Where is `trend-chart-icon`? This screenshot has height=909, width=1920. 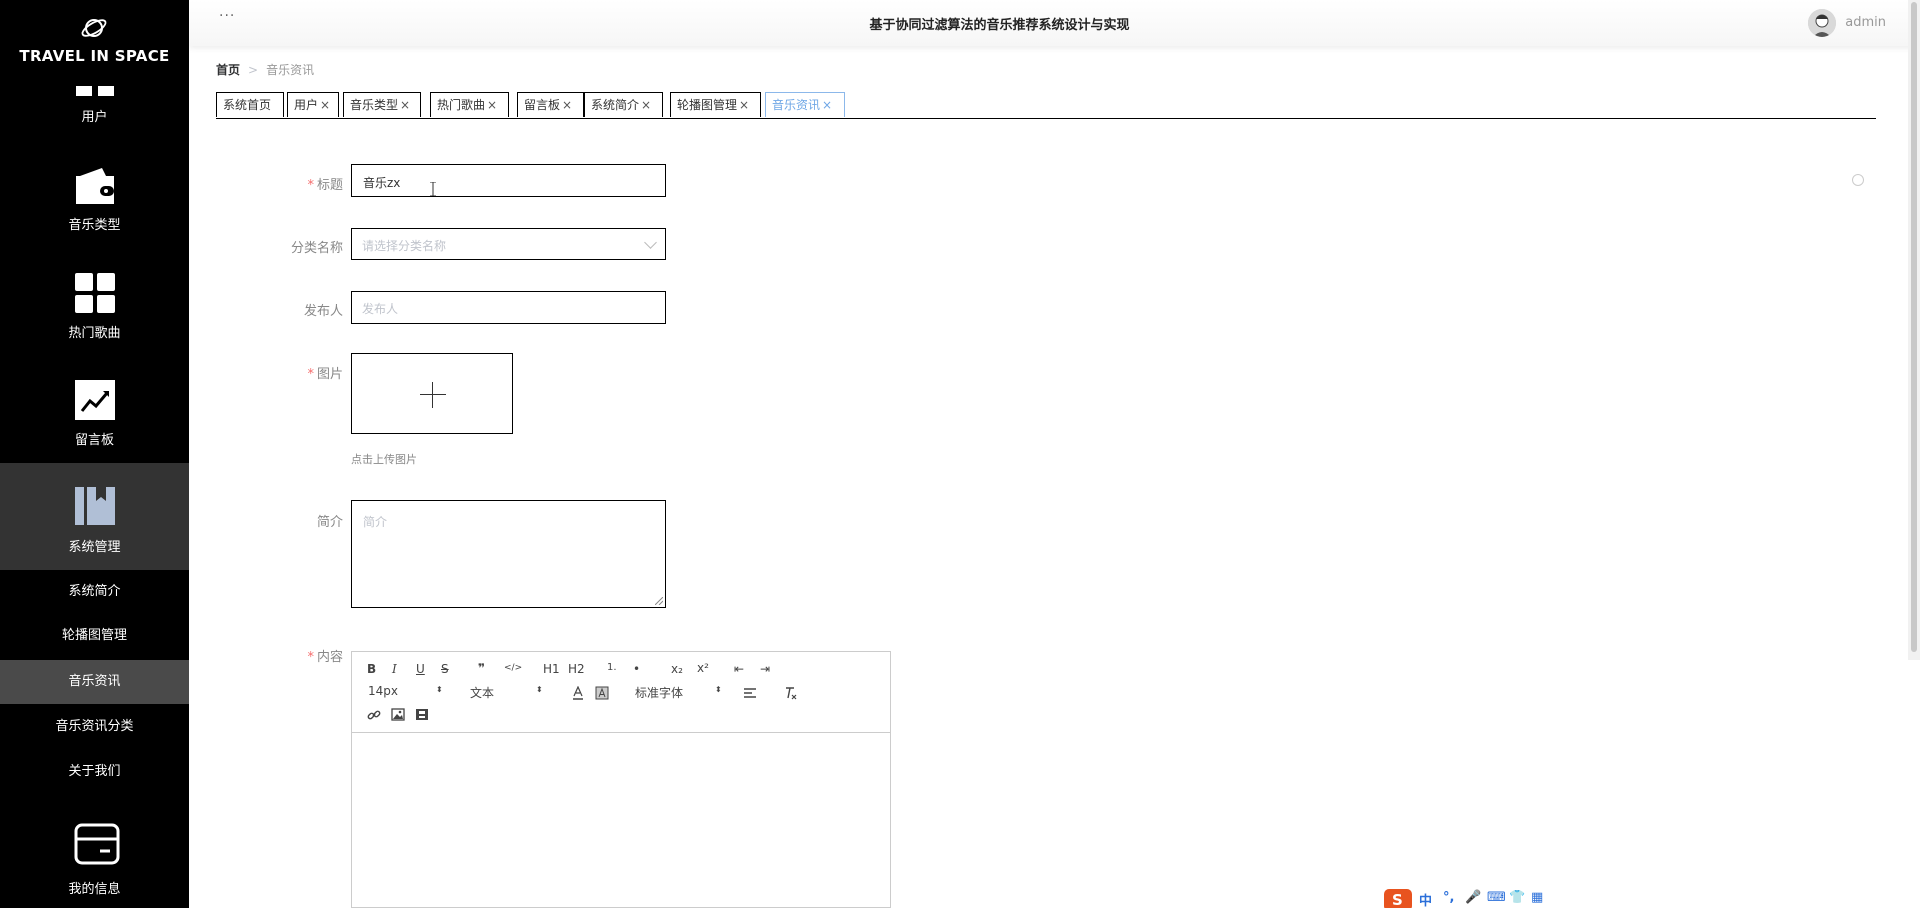
trend-chart-icon is located at coordinates (95, 400).